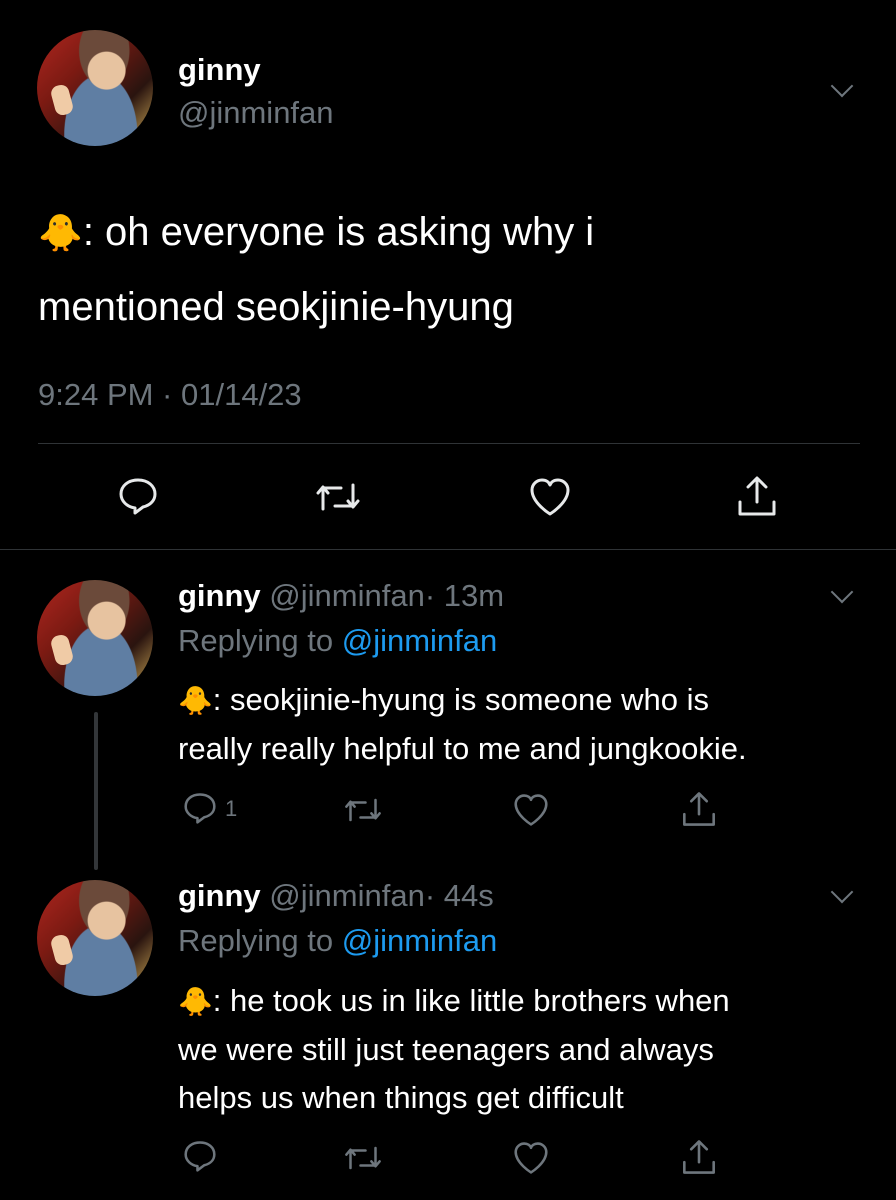  Describe the element at coordinates (96, 791) in the screenshot. I see `thread-line` at that location.